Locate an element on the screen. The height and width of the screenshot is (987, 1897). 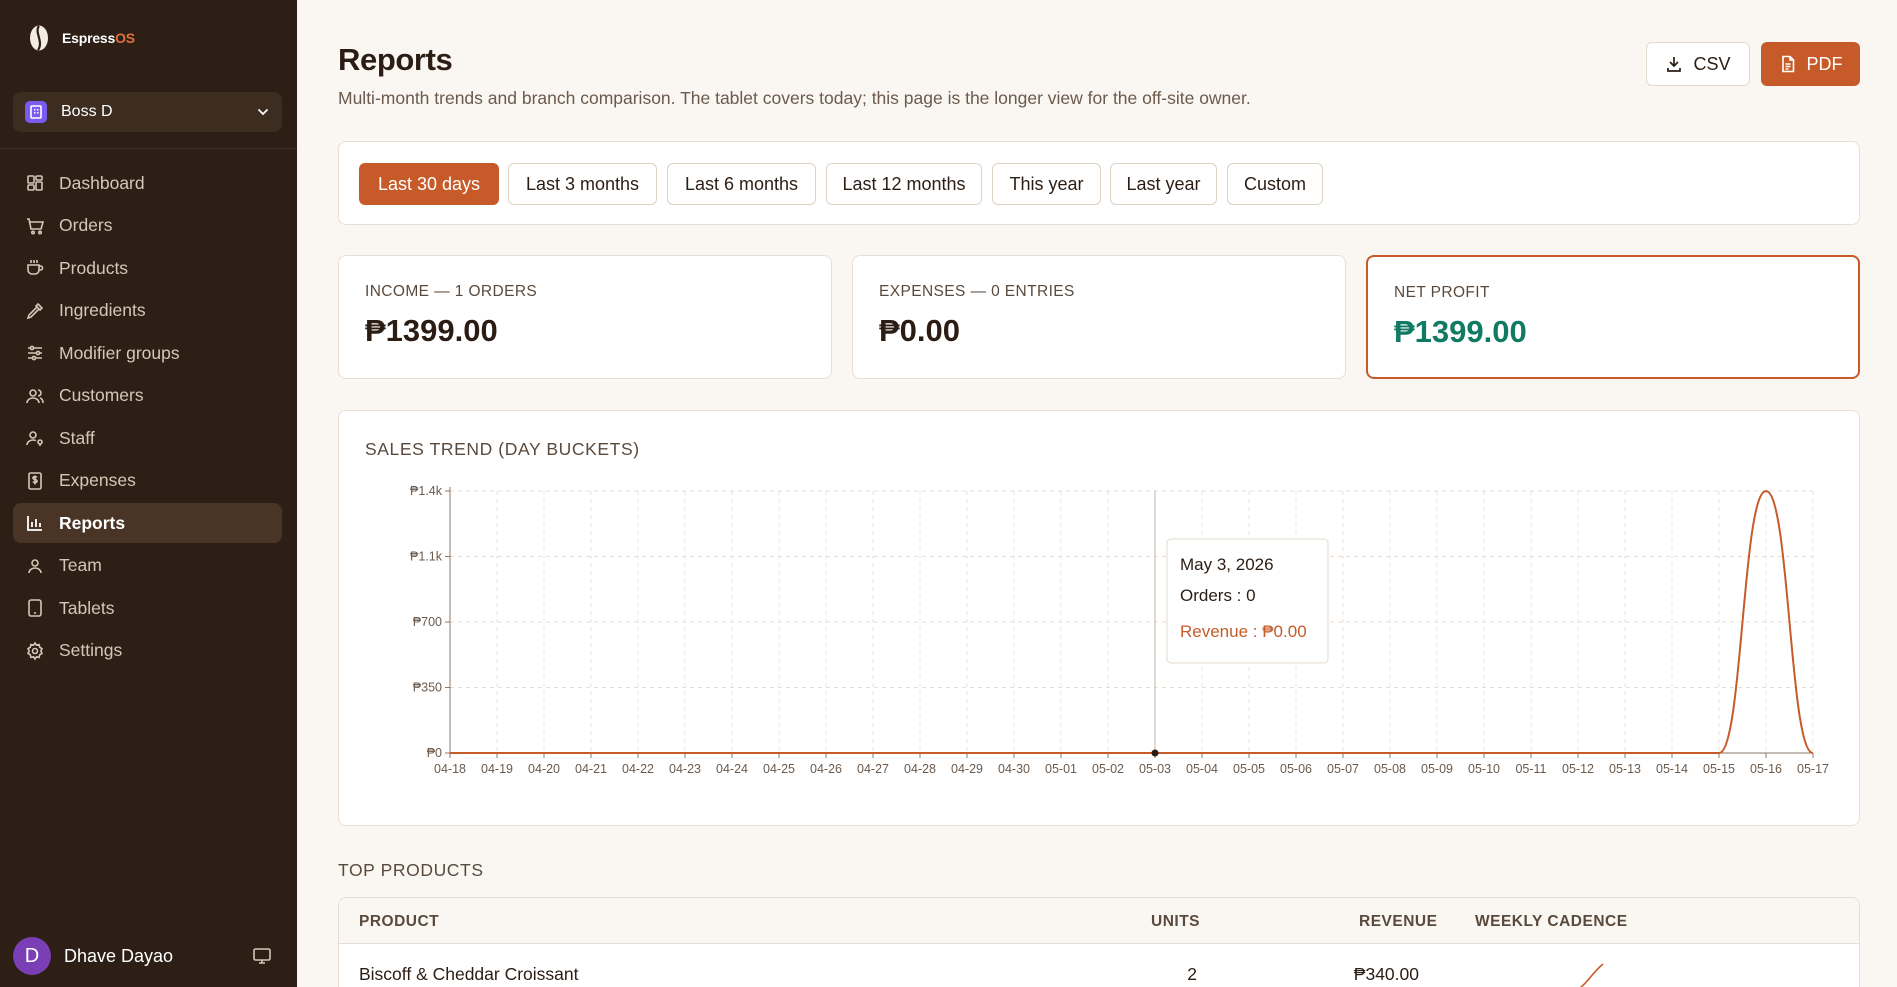
pdf-export-button: PDF is located at coordinates (1810, 64).